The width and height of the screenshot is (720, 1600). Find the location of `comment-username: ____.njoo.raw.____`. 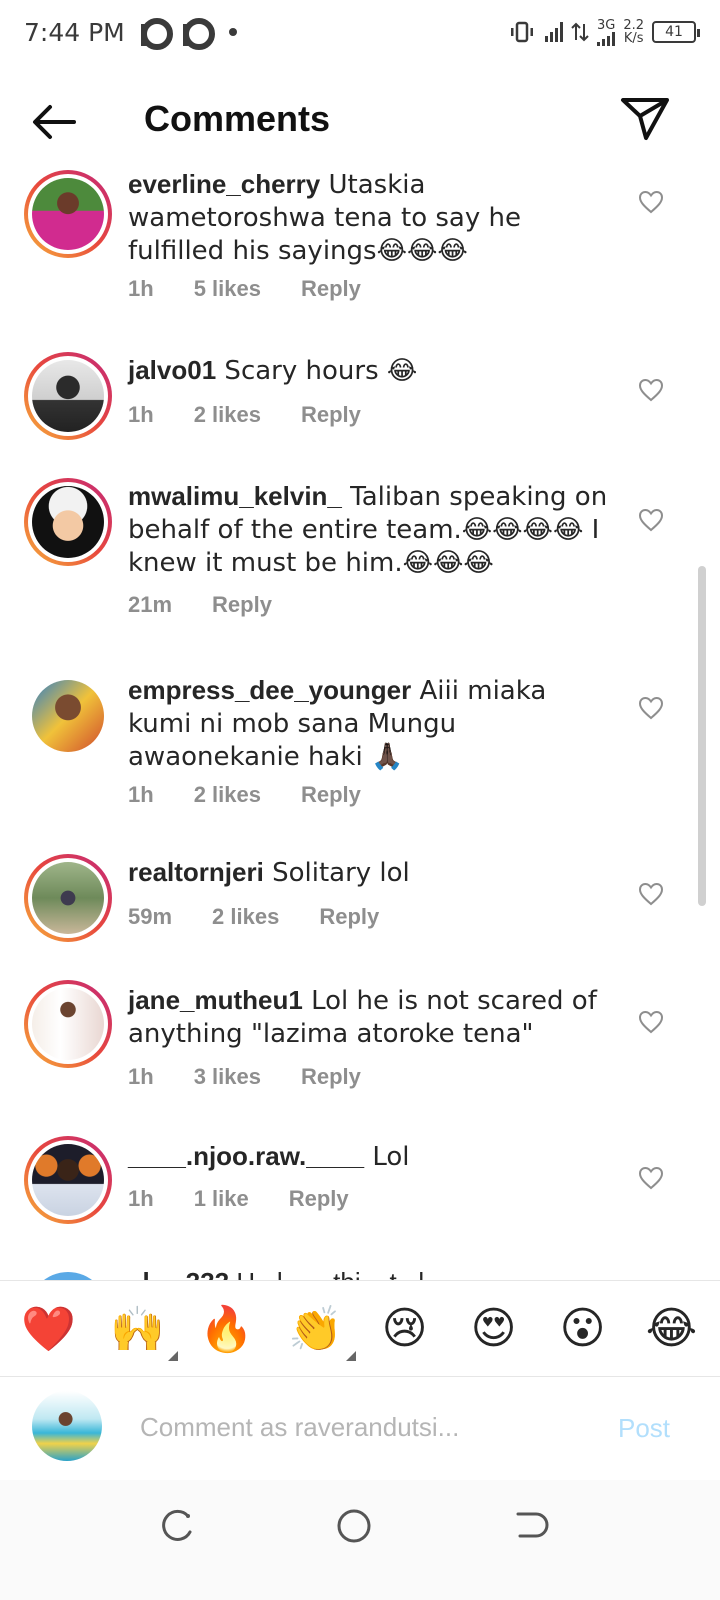

comment-username: ____.njoo.raw.____ is located at coordinates (246, 1156).